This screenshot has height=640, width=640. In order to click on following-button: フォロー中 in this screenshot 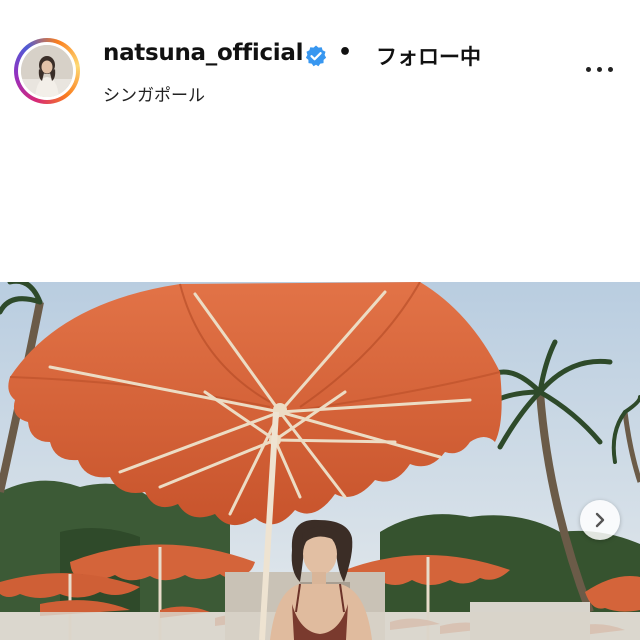, I will do `click(428, 56)`.